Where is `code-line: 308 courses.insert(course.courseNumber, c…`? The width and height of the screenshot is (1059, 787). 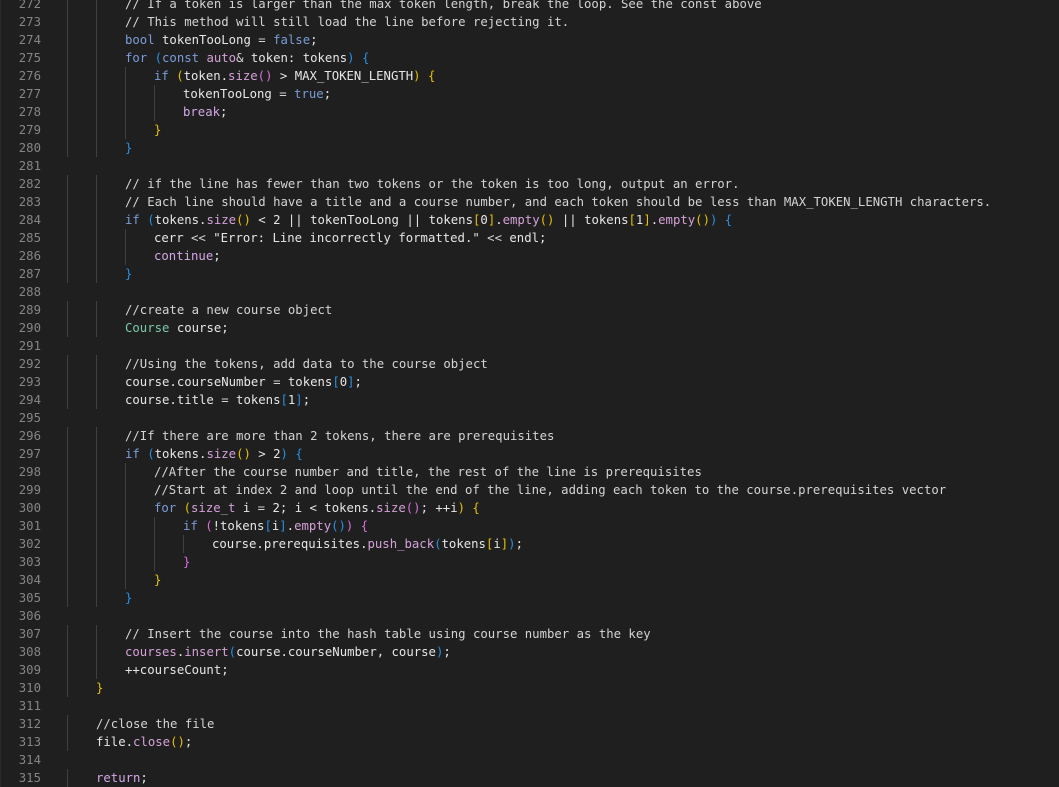 code-line: 308 courses.insert(course.courseNumber, c… is located at coordinates (529, 652).